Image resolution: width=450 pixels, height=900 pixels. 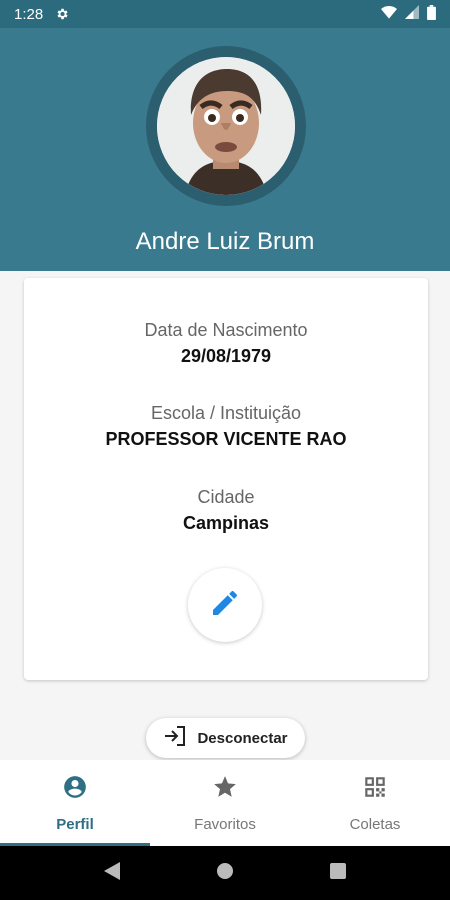 I want to click on tab-label: Perfil, so click(x=75, y=824).